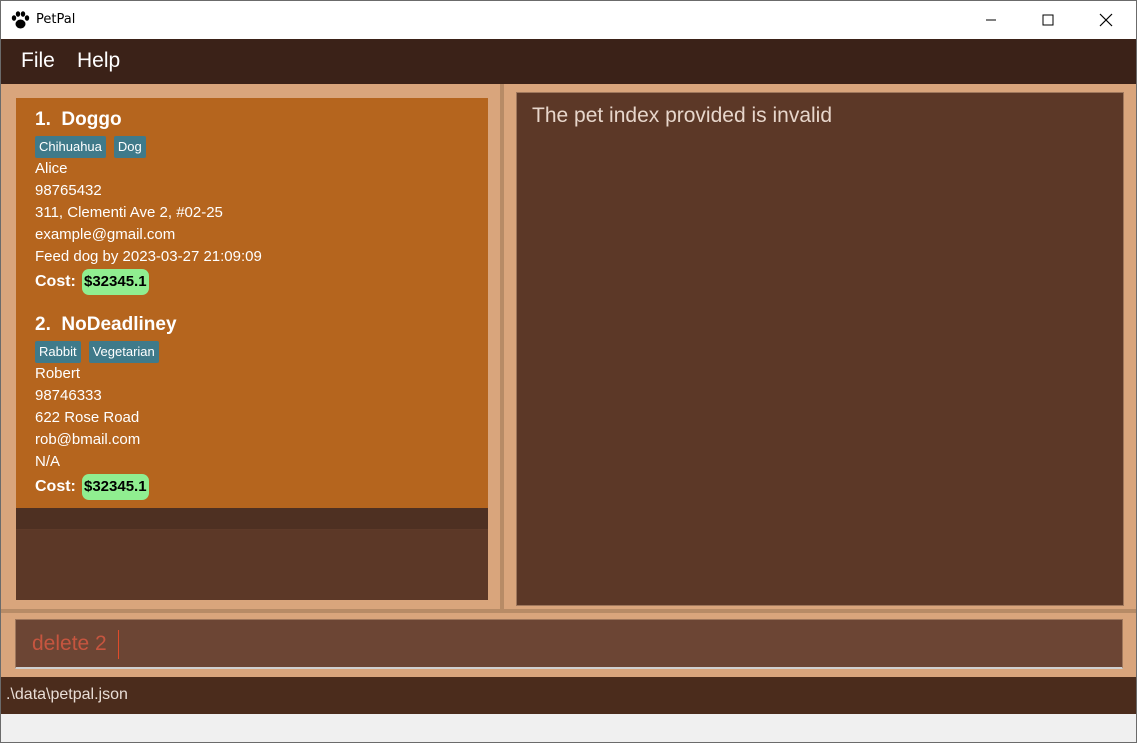  Describe the element at coordinates (70, 147) in the screenshot. I see `pet-tag: Chihuahua` at that location.